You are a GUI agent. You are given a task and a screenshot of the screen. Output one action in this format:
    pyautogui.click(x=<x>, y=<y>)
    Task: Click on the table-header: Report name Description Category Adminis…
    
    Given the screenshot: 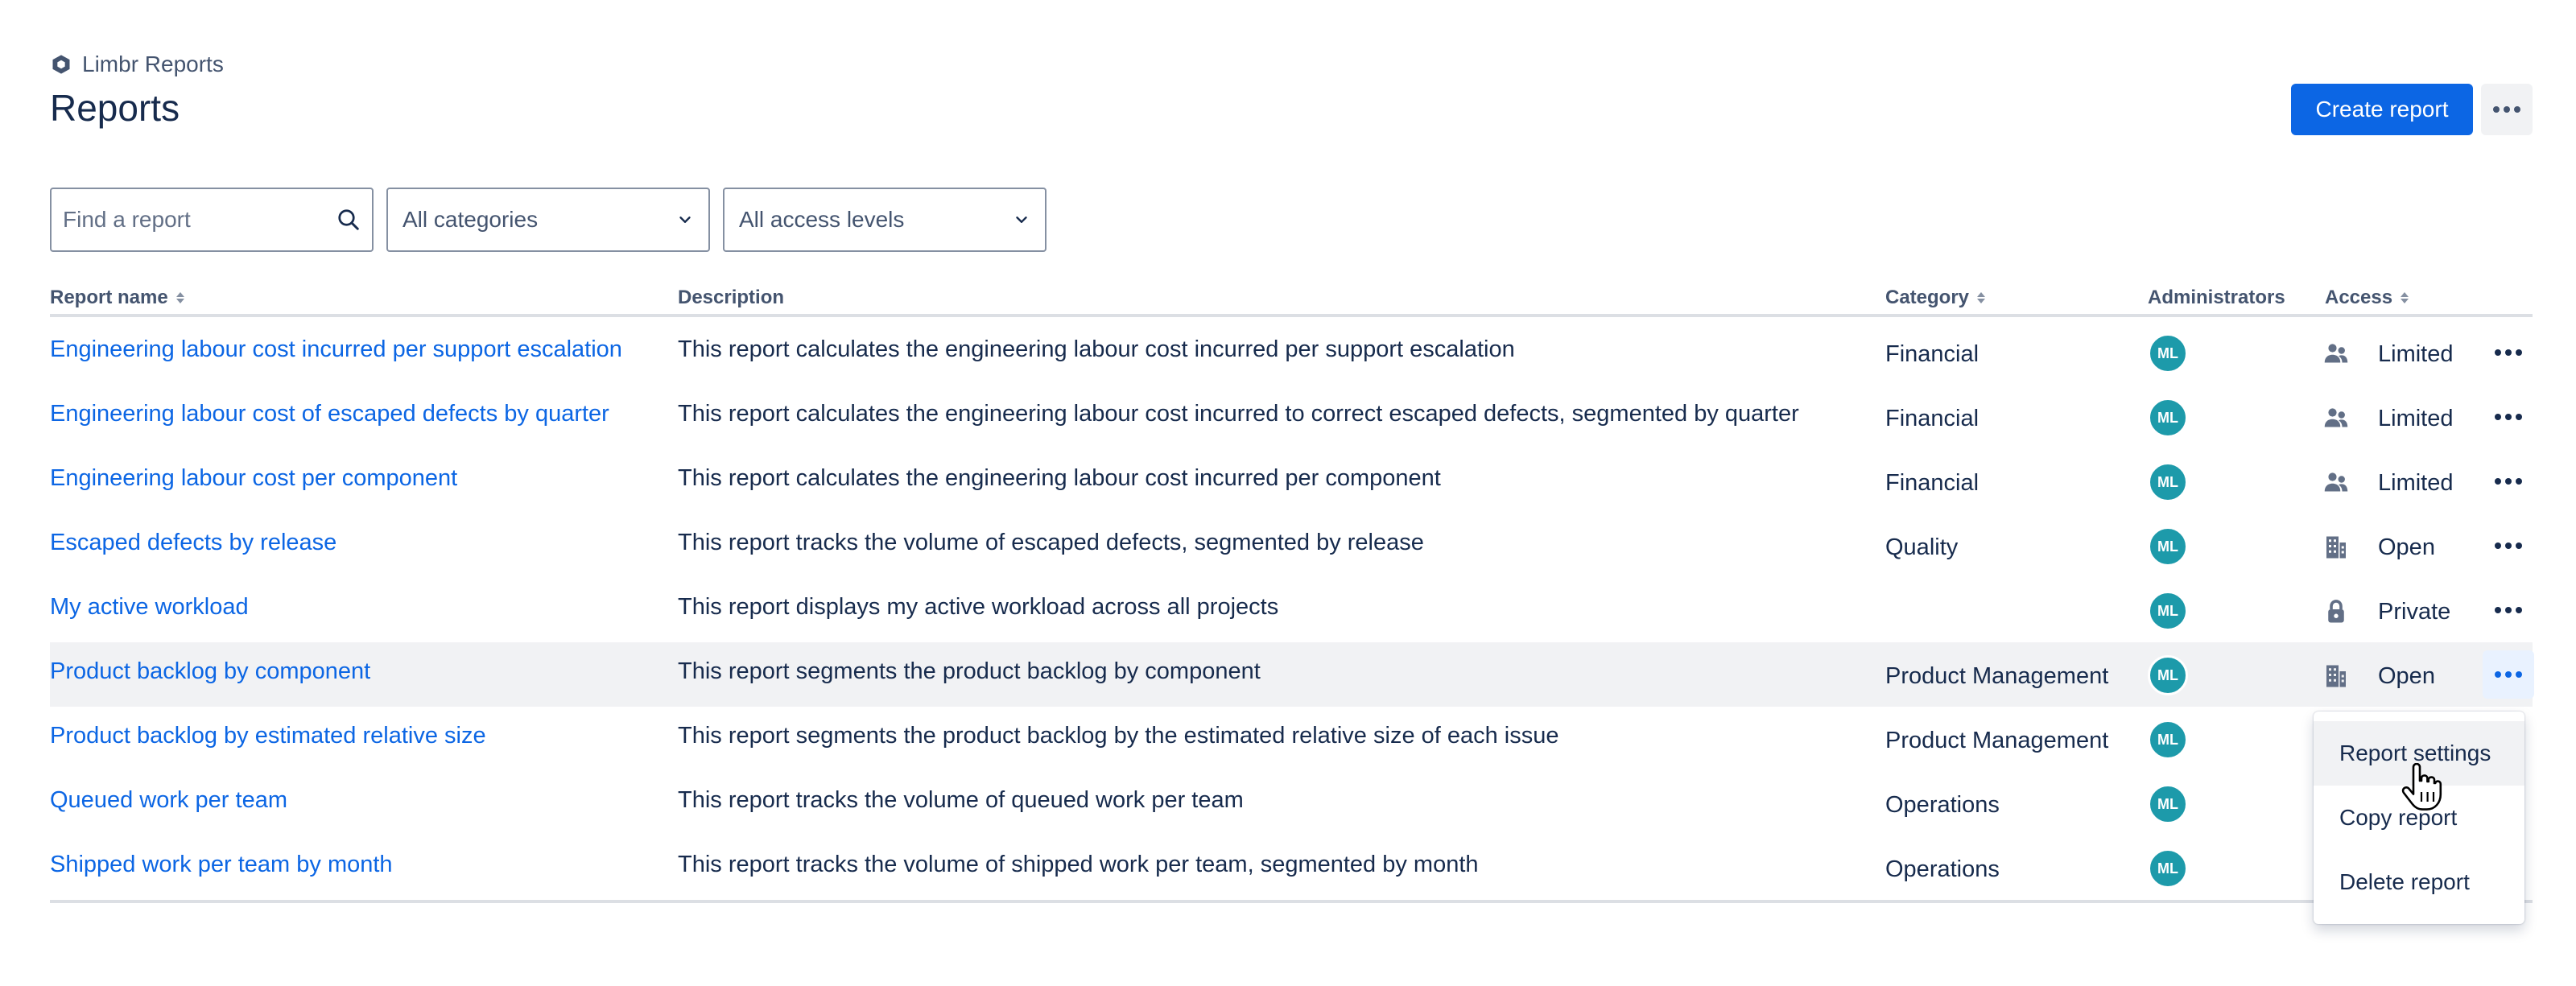 What is the action you would take?
    pyautogui.click(x=1291, y=300)
    